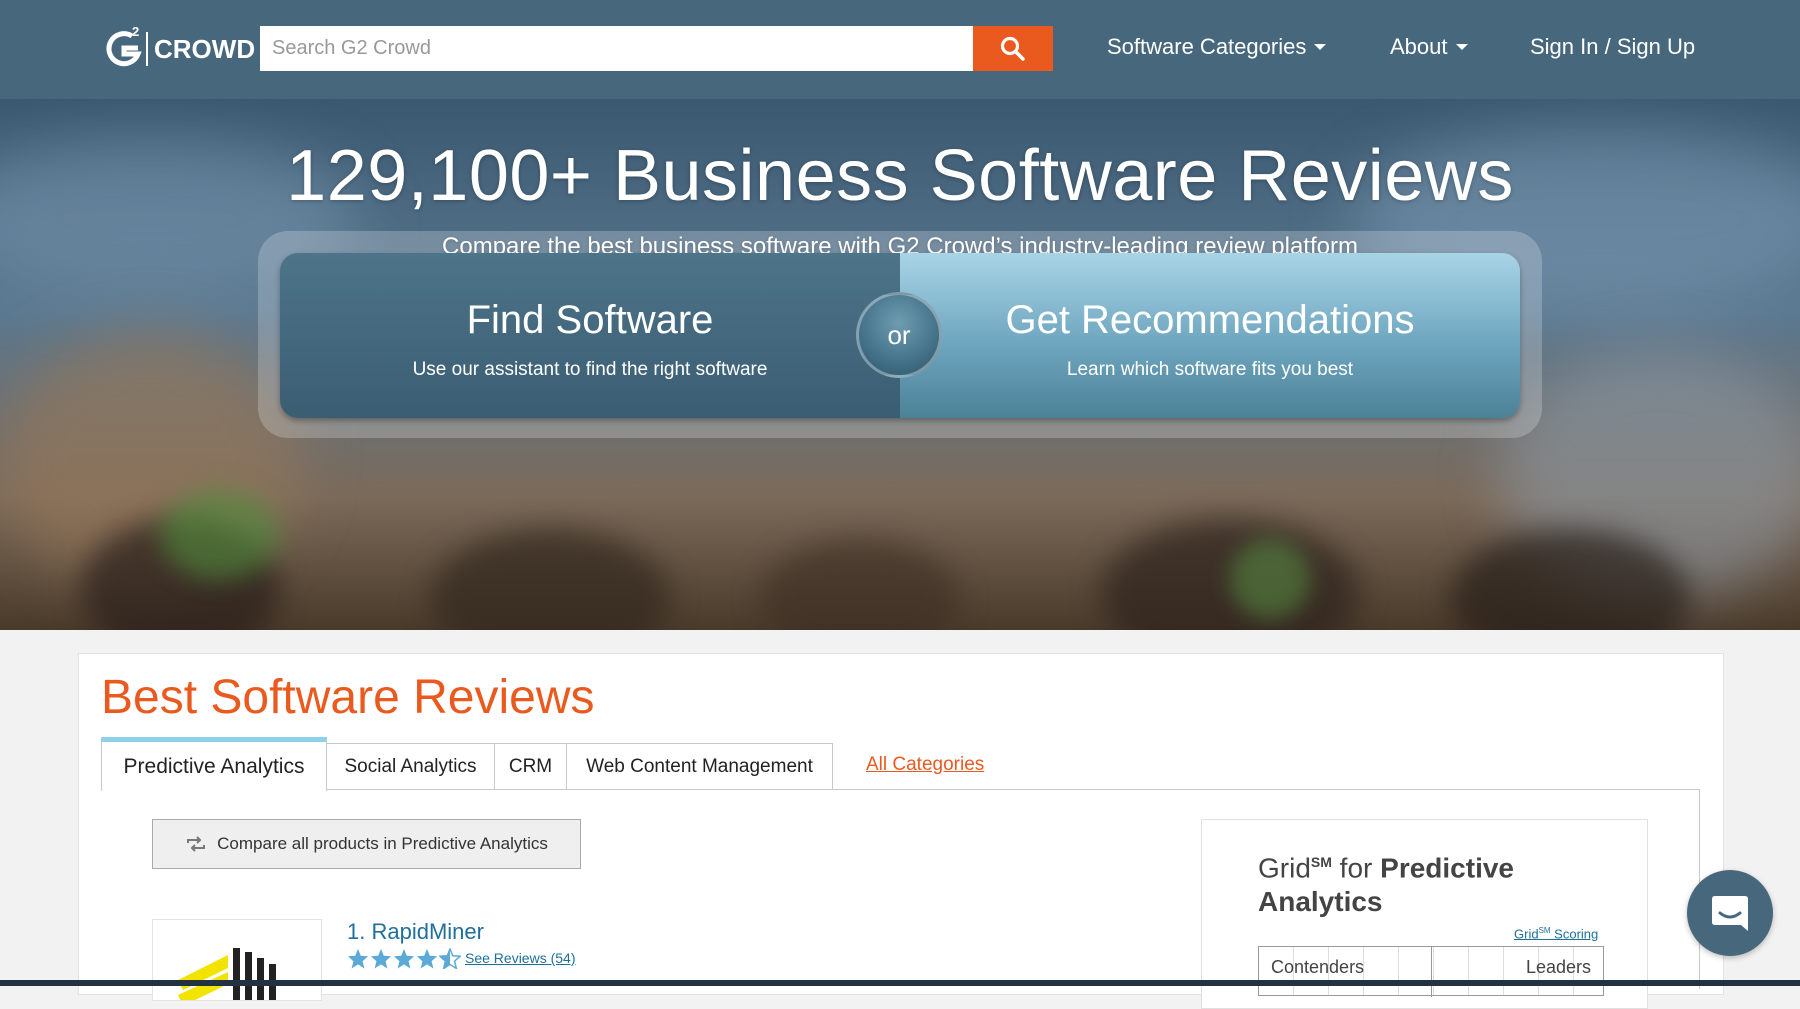  Describe the element at coordinates (415, 932) in the screenshot. I see `product-name: 1. RapidMiner` at that location.